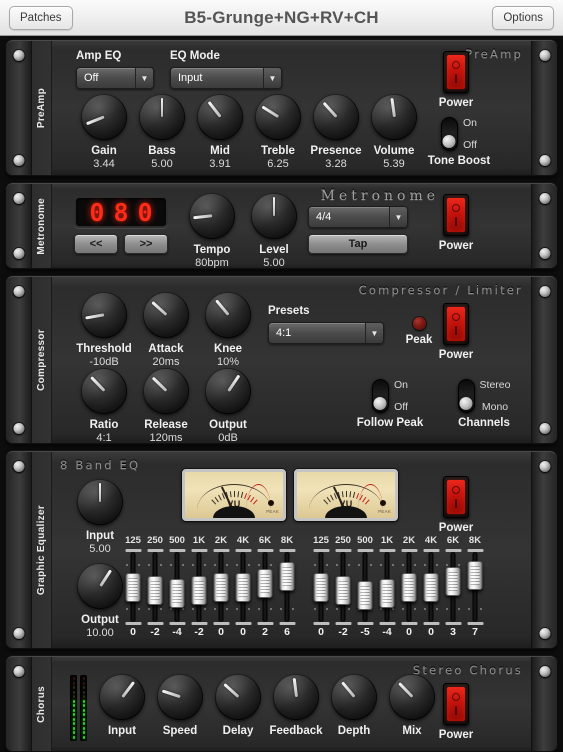 The width and height of the screenshot is (563, 752). What do you see at coordinates (166, 403) in the screenshot?
I see `compressor-knob-release: Release 120ms` at bounding box center [166, 403].